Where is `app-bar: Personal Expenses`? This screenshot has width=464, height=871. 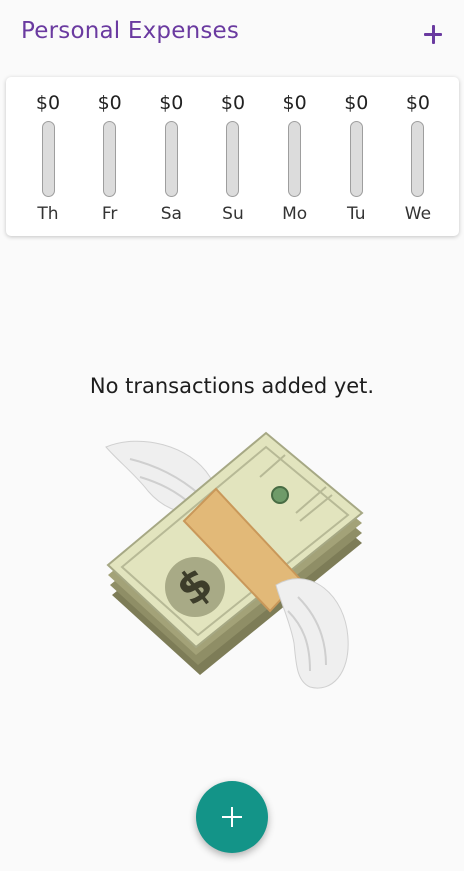
app-bar: Personal Expenses is located at coordinates (232, 34).